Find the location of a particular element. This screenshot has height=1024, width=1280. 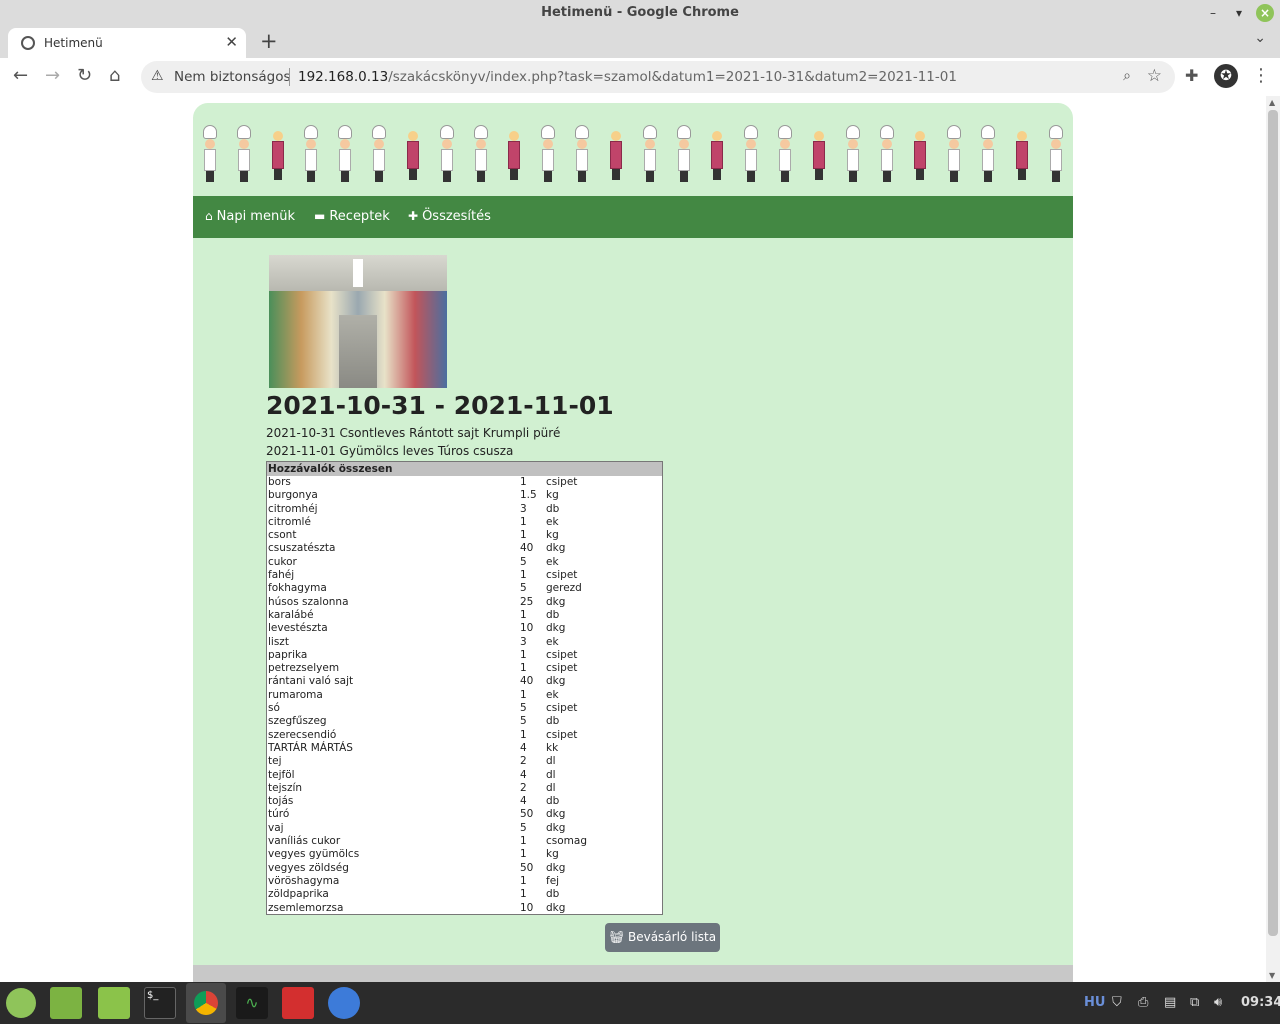

ingredient-qty: 4 is located at coordinates (523, 801).